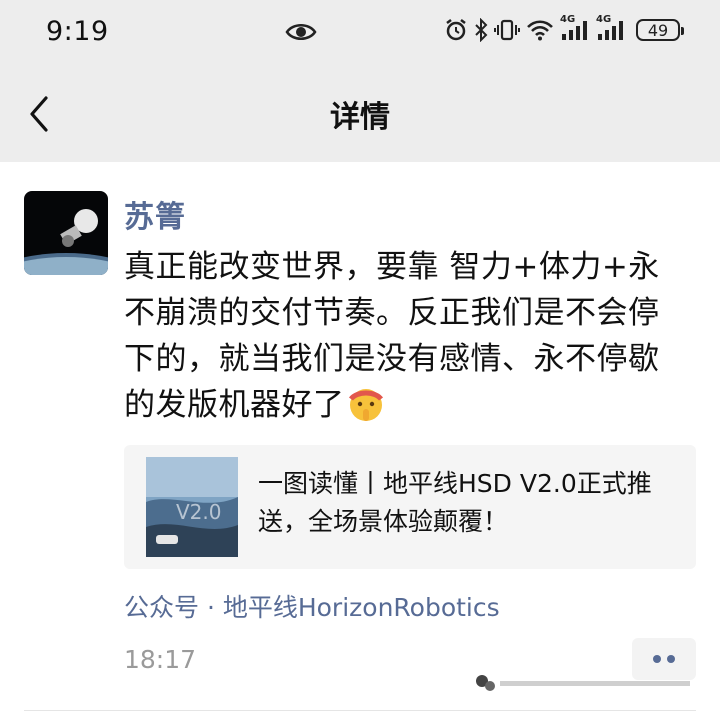 This screenshot has width=720, height=718. Describe the element at coordinates (360, 710) in the screenshot. I see `divider` at that location.